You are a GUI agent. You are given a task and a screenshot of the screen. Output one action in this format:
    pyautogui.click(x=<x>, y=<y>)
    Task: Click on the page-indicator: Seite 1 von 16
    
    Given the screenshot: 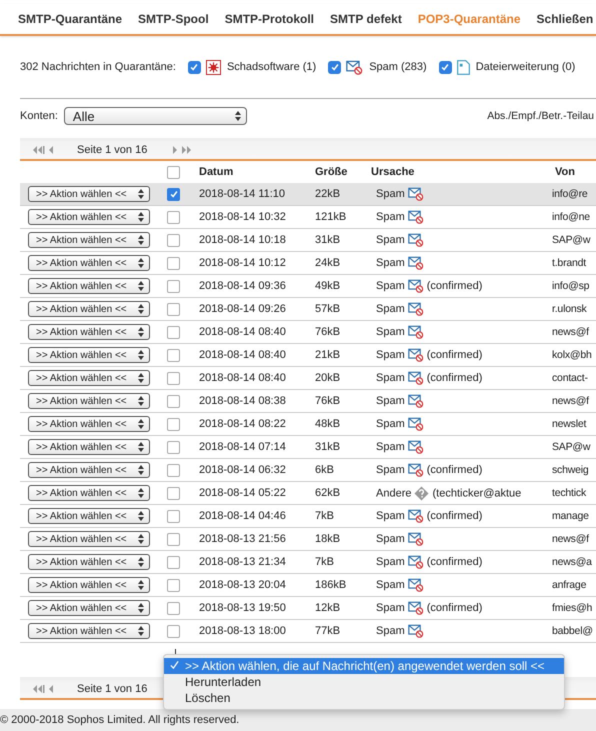 What is the action you would take?
    pyautogui.click(x=112, y=150)
    